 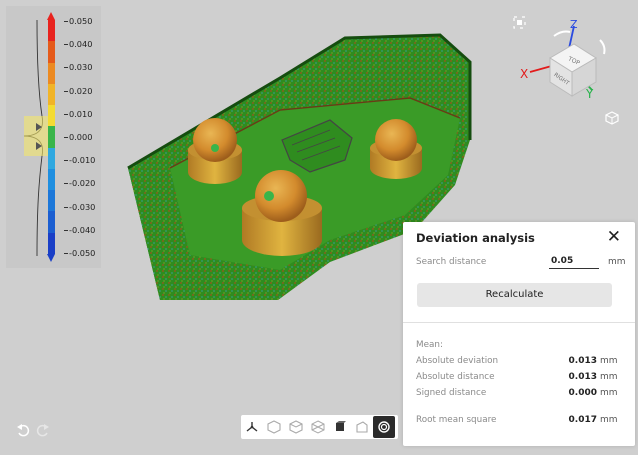 What do you see at coordinates (609, 361) in the screenshot?
I see `absolute-deviation-unit: mm` at bounding box center [609, 361].